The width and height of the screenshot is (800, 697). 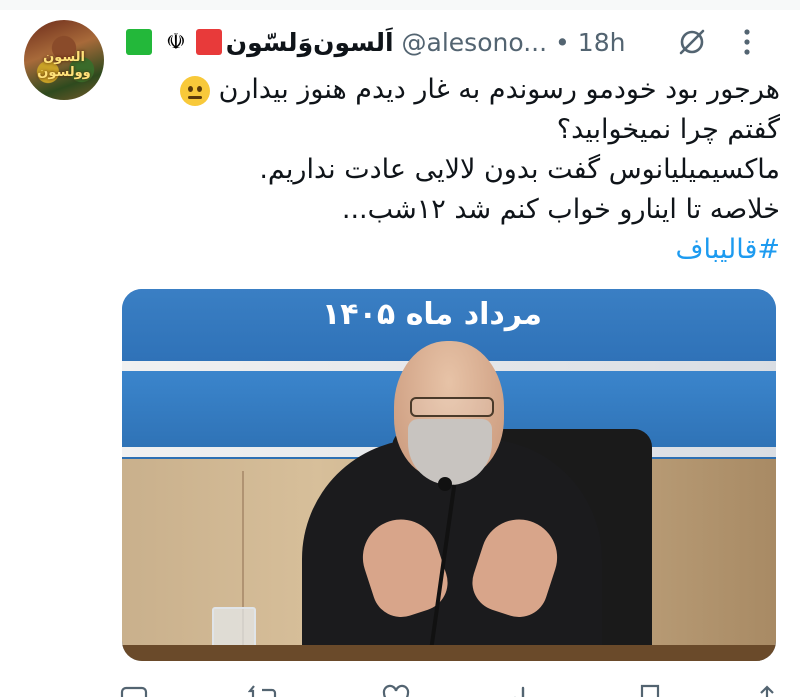 I want to click on retweet-button, so click(x=268, y=690).